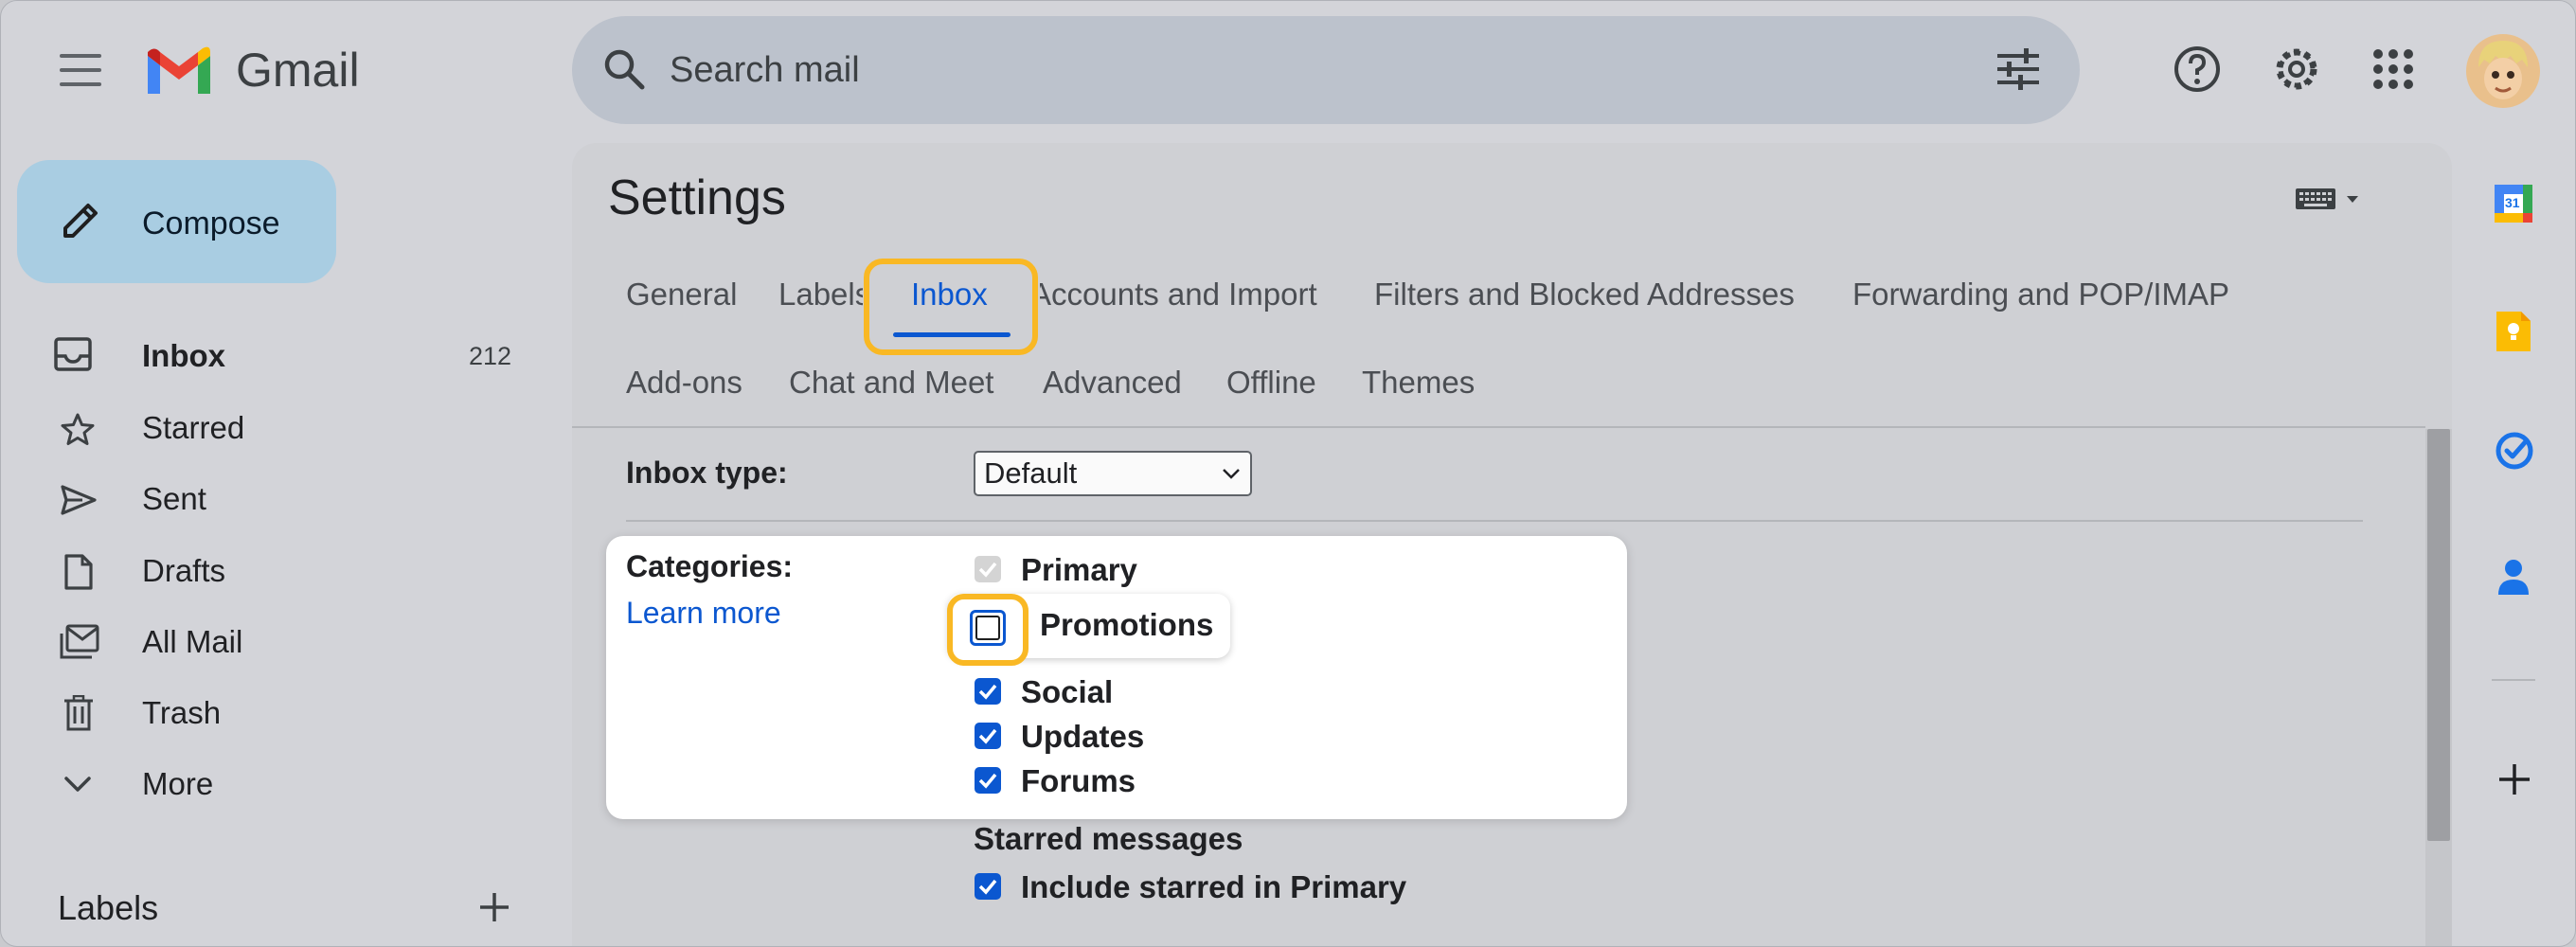  What do you see at coordinates (703, 613) in the screenshot?
I see `learn-more-link: Learn more` at bounding box center [703, 613].